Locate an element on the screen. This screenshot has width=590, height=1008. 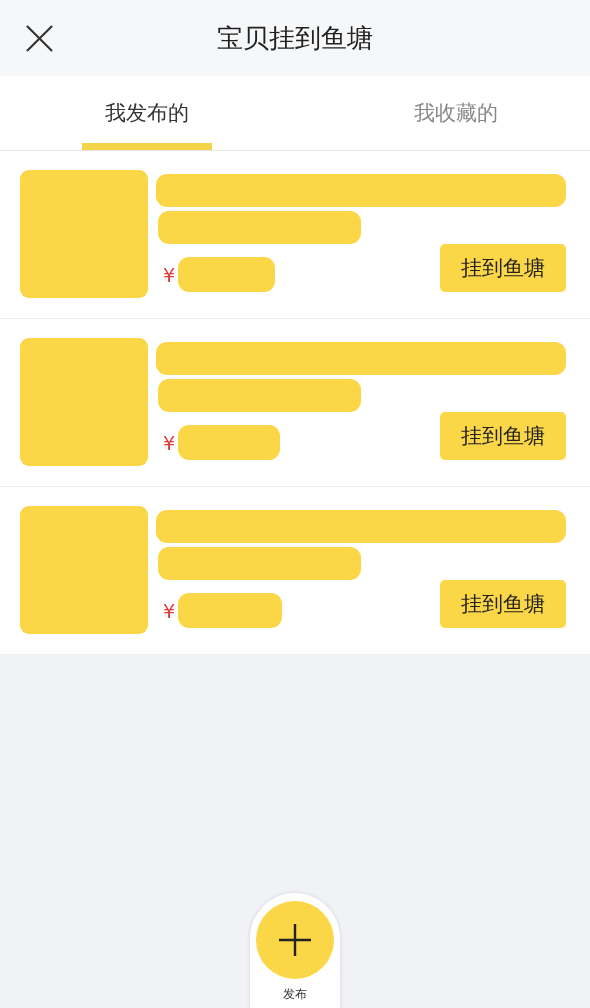
plus-icon is located at coordinates (295, 940).